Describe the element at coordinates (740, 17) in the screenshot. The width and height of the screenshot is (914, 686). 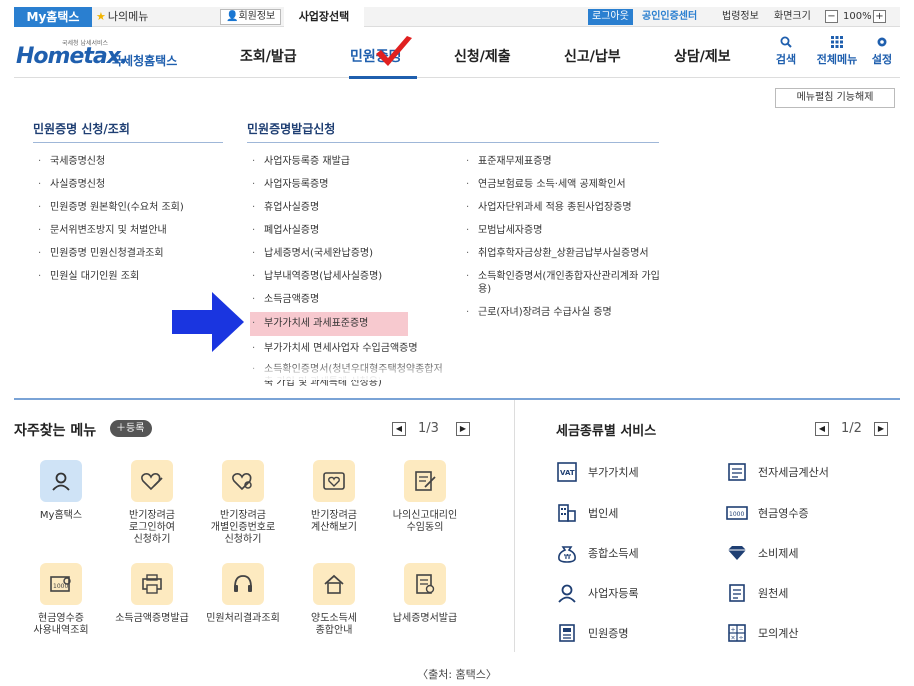
I see `law-info-link: 법령정보` at that location.